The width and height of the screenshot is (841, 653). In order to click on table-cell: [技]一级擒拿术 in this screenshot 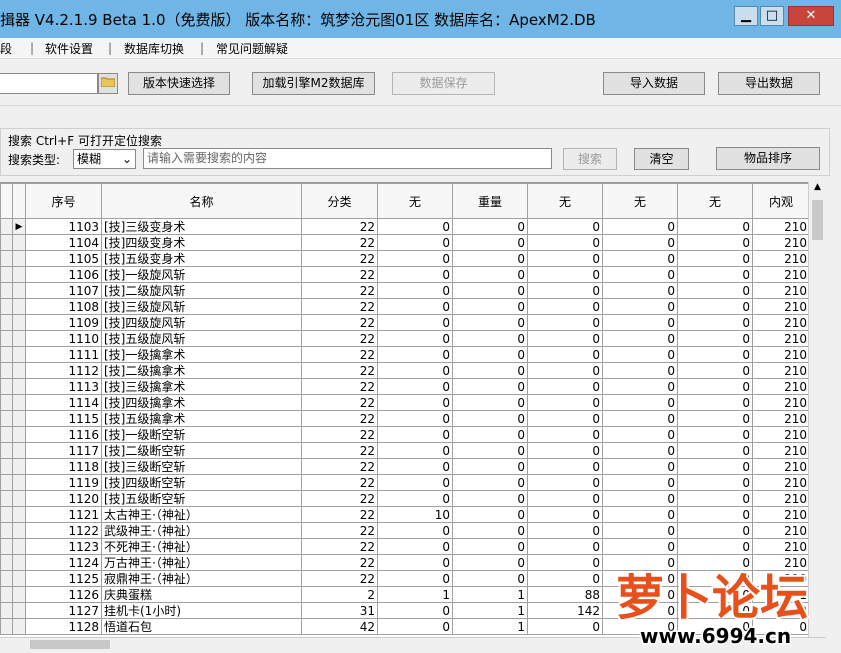, I will do `click(201, 354)`.